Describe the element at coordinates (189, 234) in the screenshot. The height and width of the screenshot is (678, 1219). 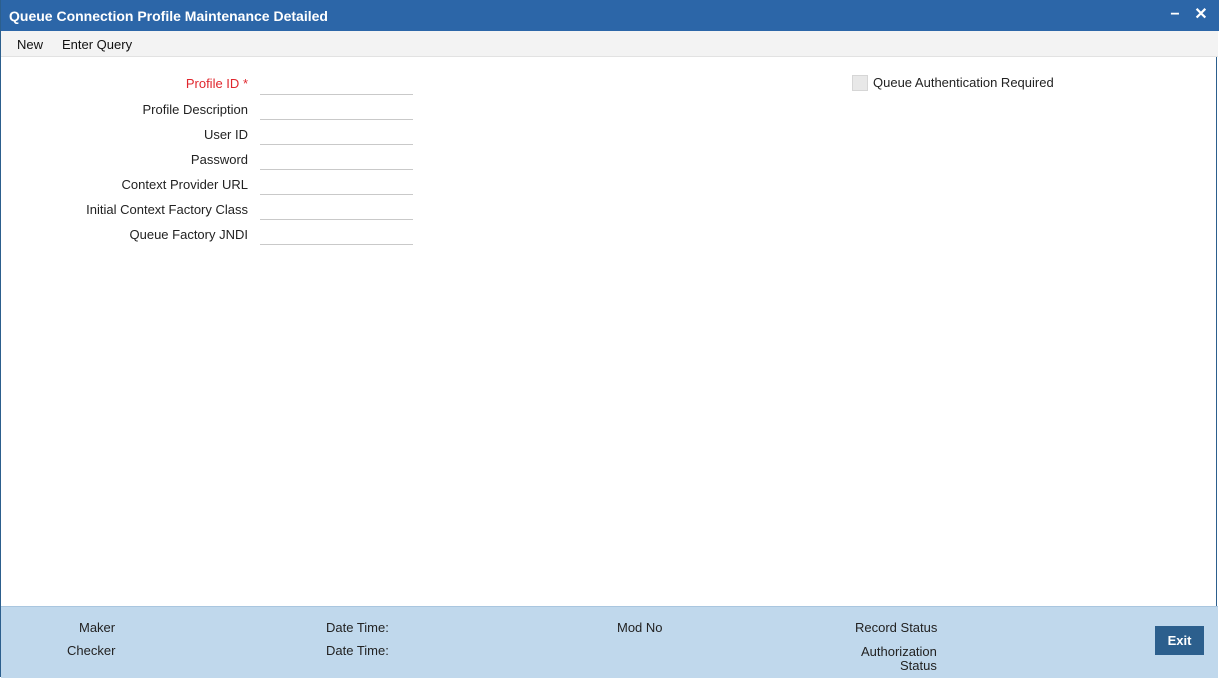
I see `queue-factory-jndi-label: Queue Factory JNDI` at that location.